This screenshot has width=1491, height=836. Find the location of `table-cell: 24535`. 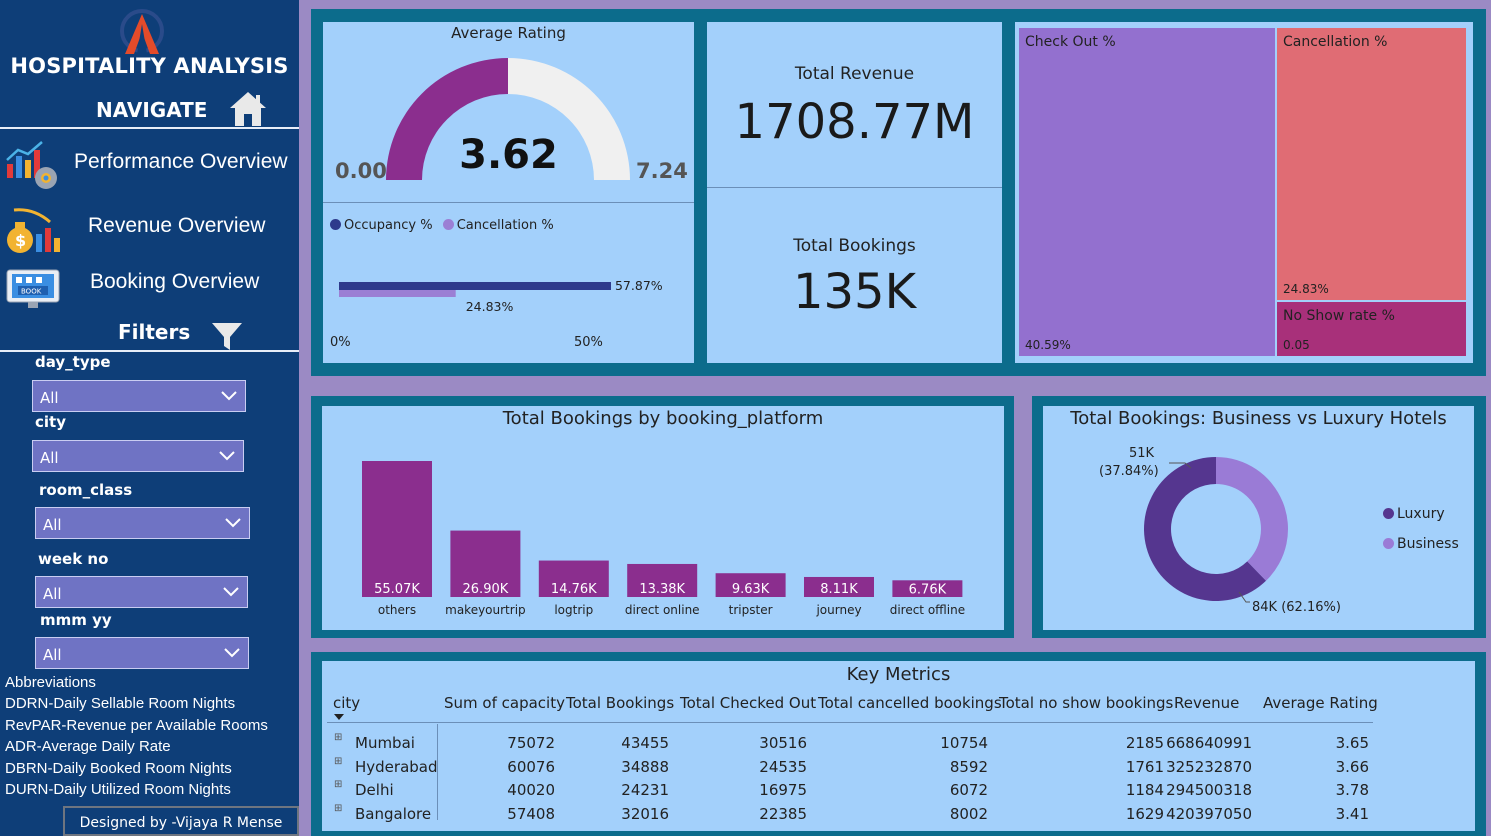

table-cell: 24535 is located at coordinates (783, 767).